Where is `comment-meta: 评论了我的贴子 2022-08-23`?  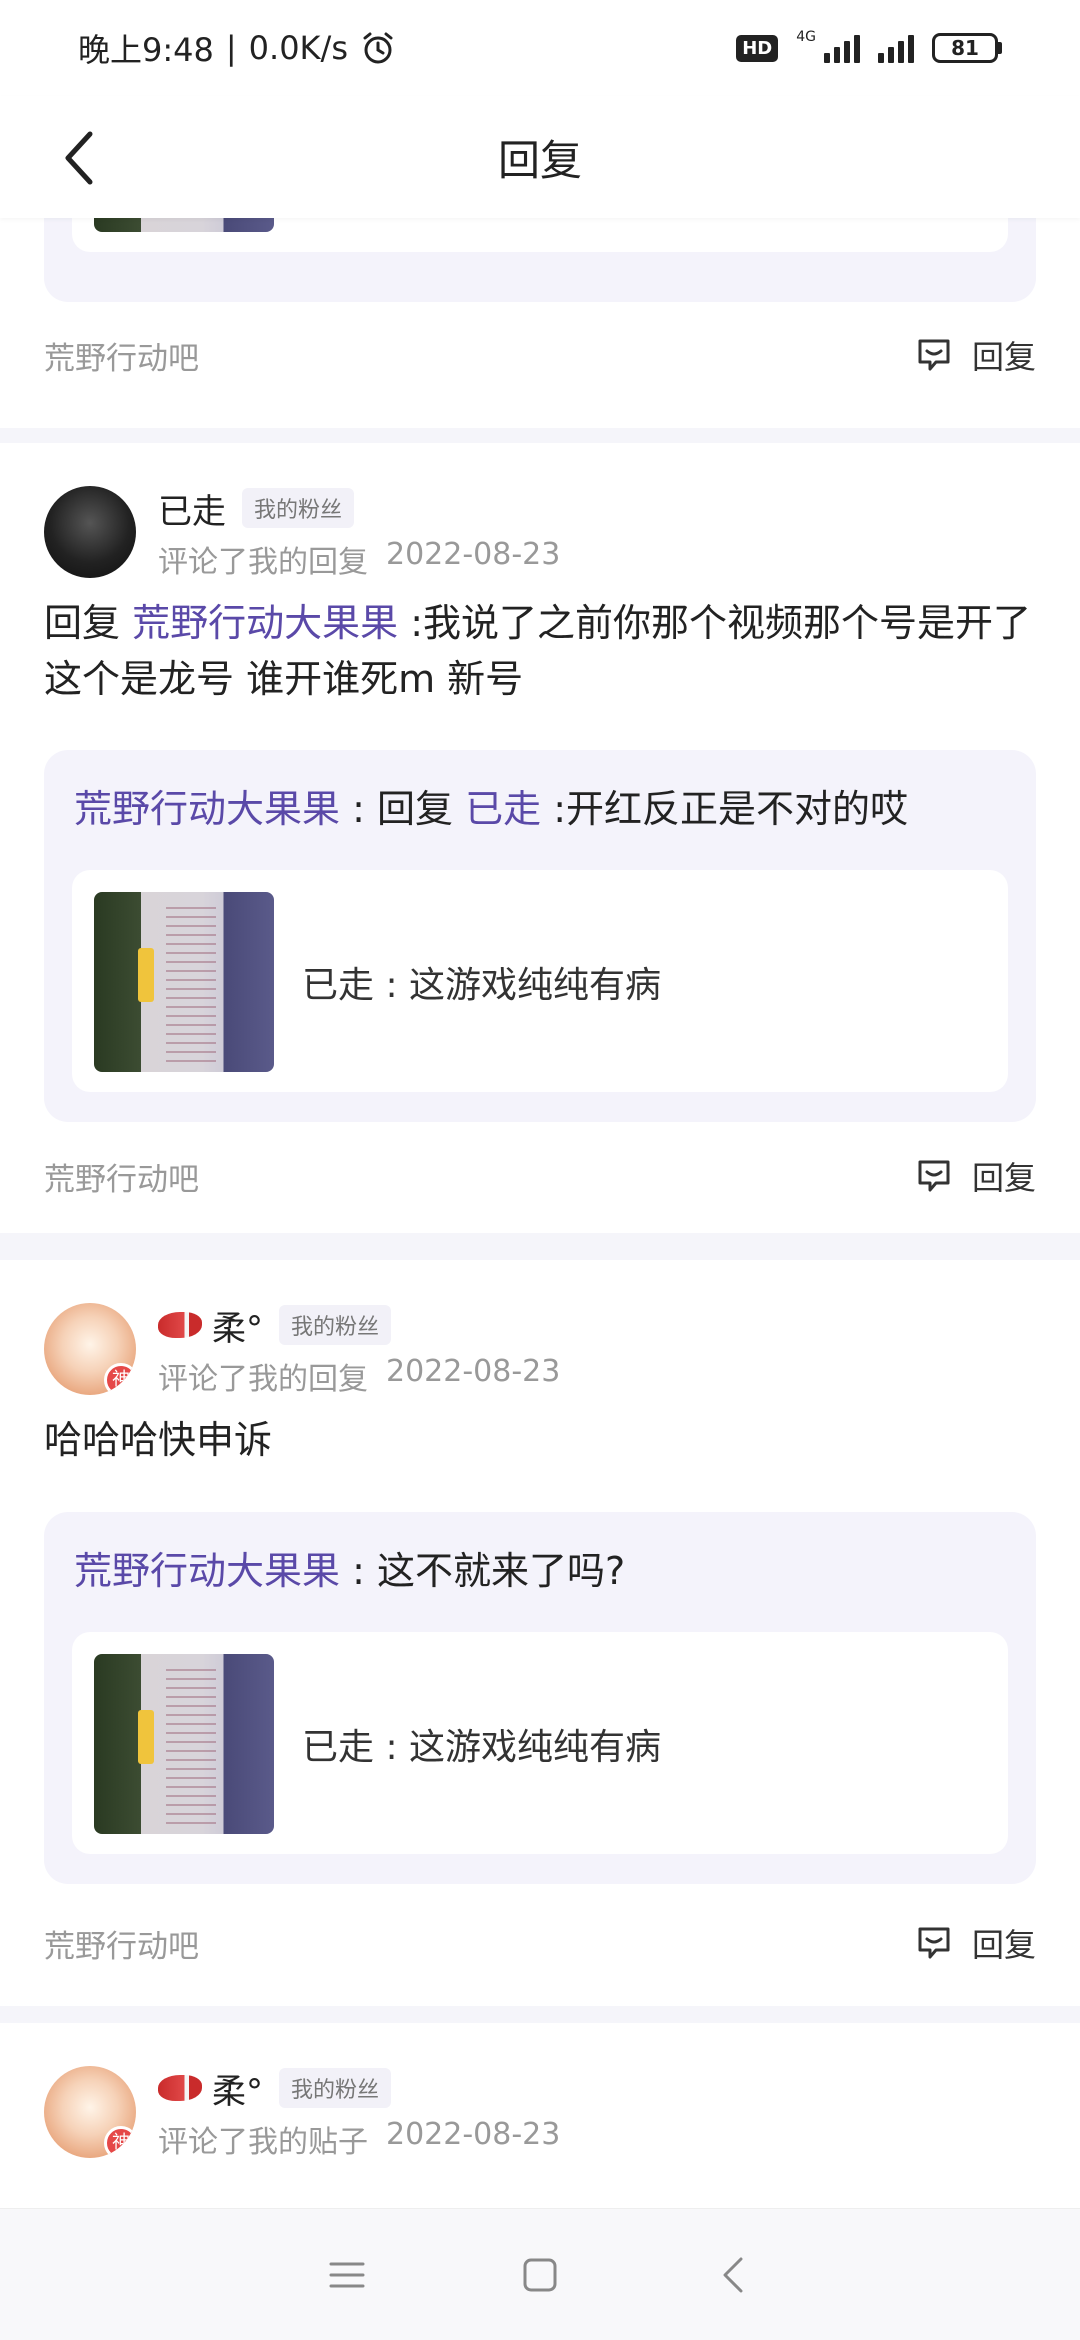
comment-meta: 评论了我的贴子 2022-08-23 is located at coordinates (359, 2139).